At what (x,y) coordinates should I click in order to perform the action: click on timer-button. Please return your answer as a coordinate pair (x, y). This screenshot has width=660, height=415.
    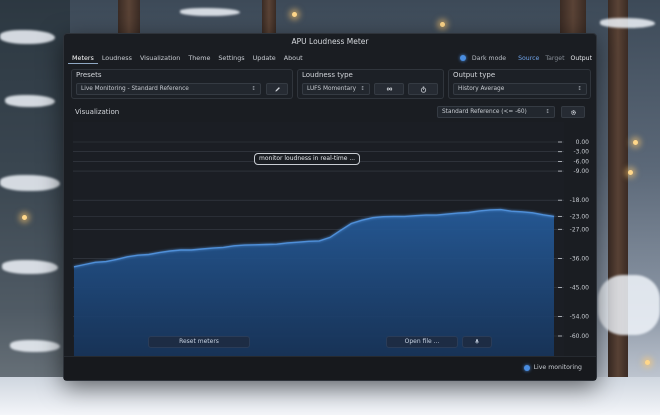
    Looking at the image, I should click on (423, 89).